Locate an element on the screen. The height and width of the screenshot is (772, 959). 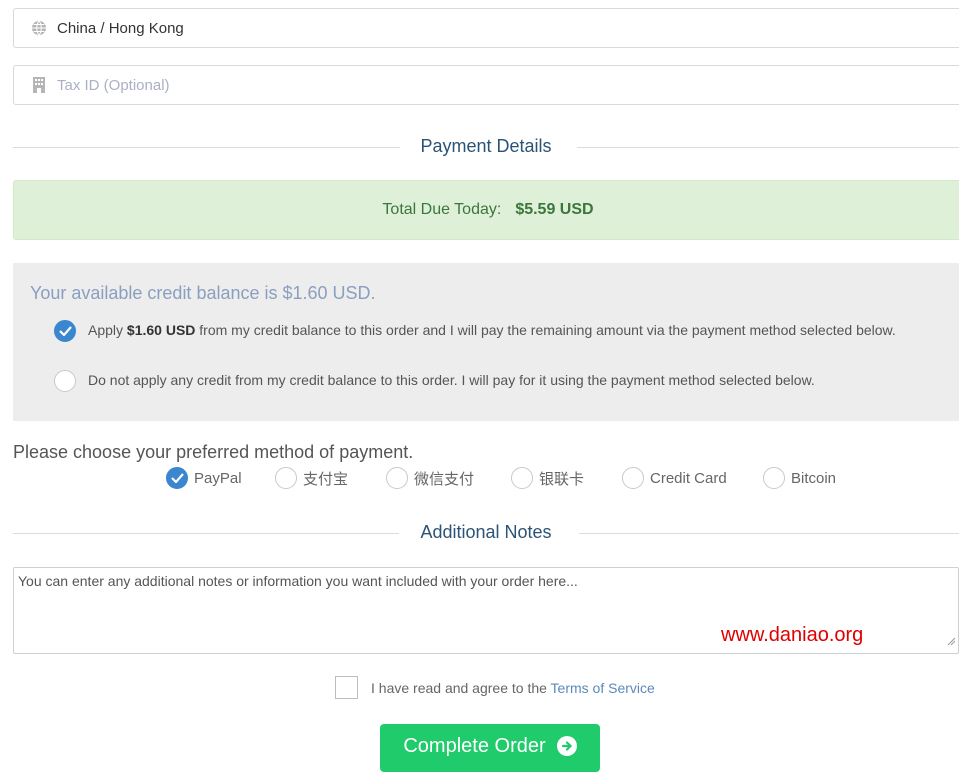
unionpay-label: 银联卡 is located at coordinates (562, 479).